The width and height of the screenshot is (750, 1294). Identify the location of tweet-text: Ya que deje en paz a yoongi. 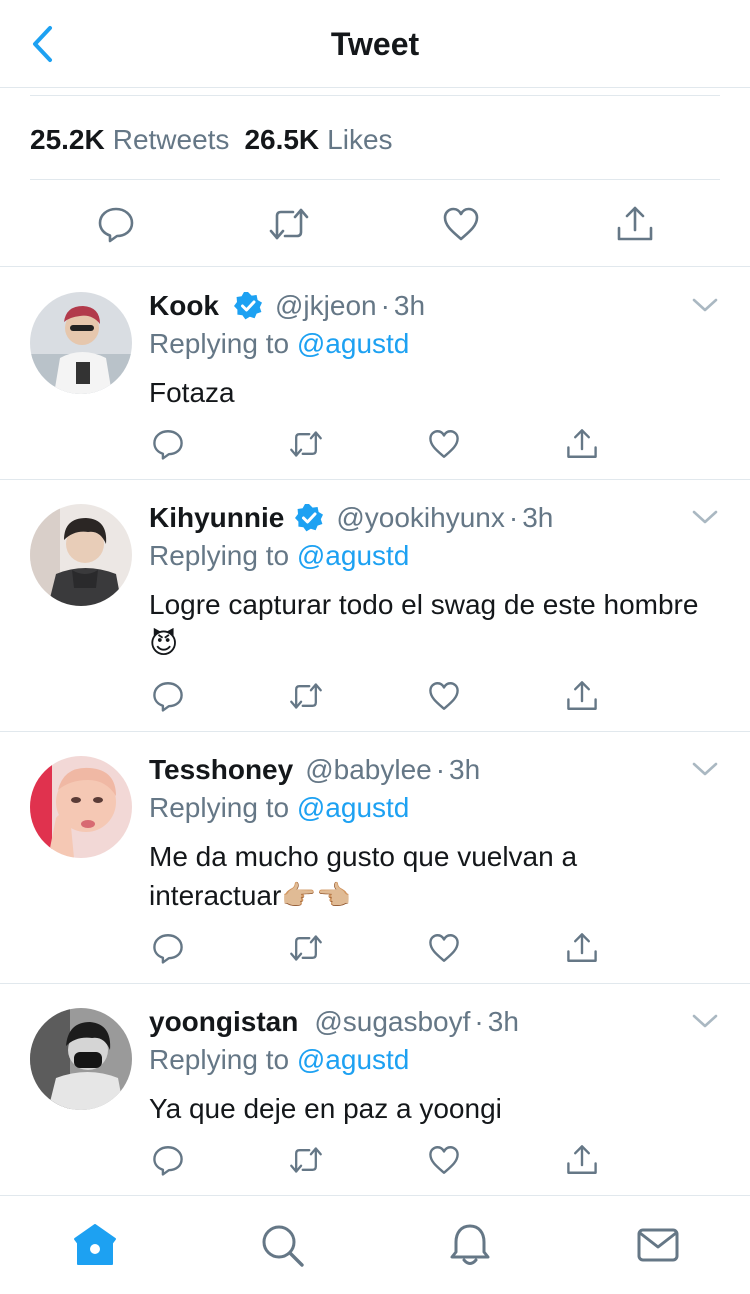
(325, 1108).